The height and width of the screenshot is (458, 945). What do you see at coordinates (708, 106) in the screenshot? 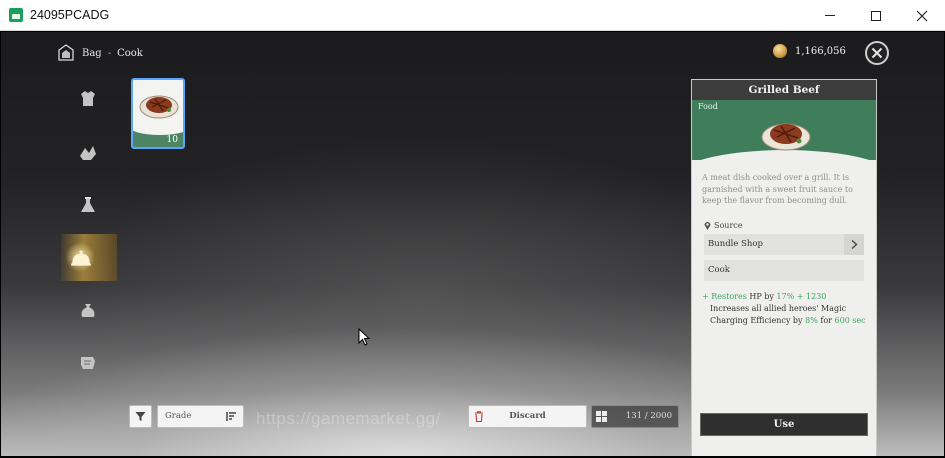
I see `item-type: Food` at bounding box center [708, 106].